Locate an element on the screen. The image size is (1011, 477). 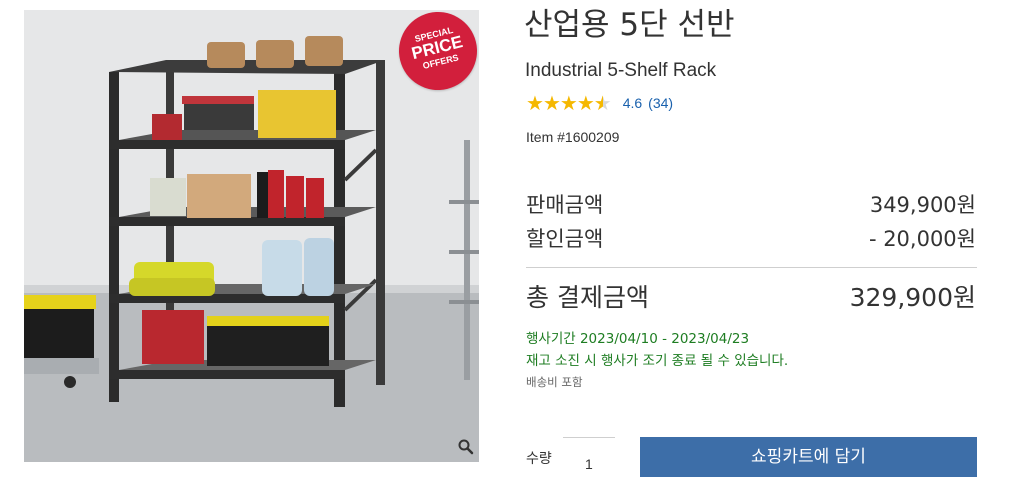
add-to-cart-button: 쇼핑카트에 담기 is located at coordinates (808, 457).